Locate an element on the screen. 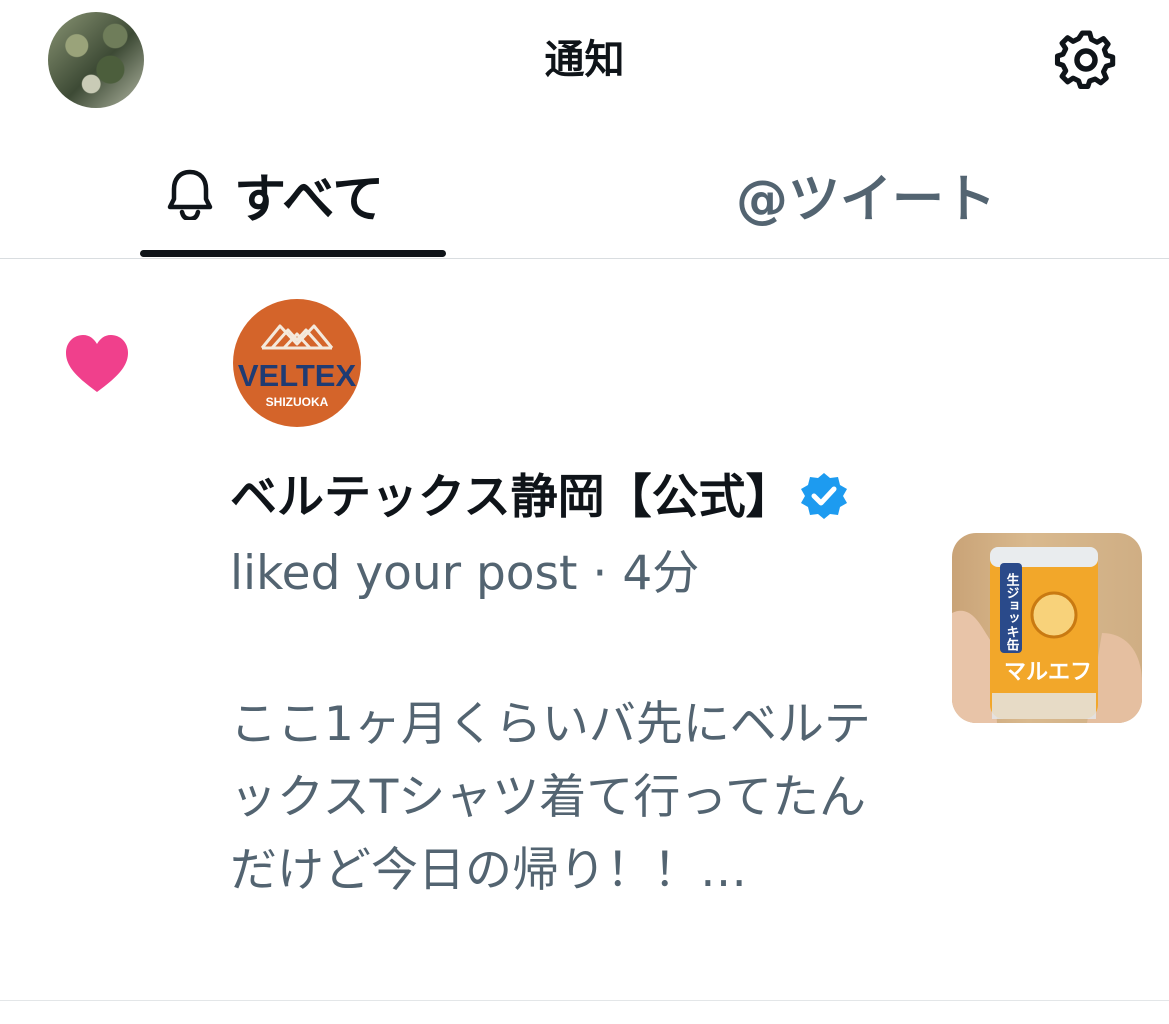 The width and height of the screenshot is (1169, 1024). post-thumbnail: 生ジョッキ缶 マルエフ is located at coordinates (1047, 628).